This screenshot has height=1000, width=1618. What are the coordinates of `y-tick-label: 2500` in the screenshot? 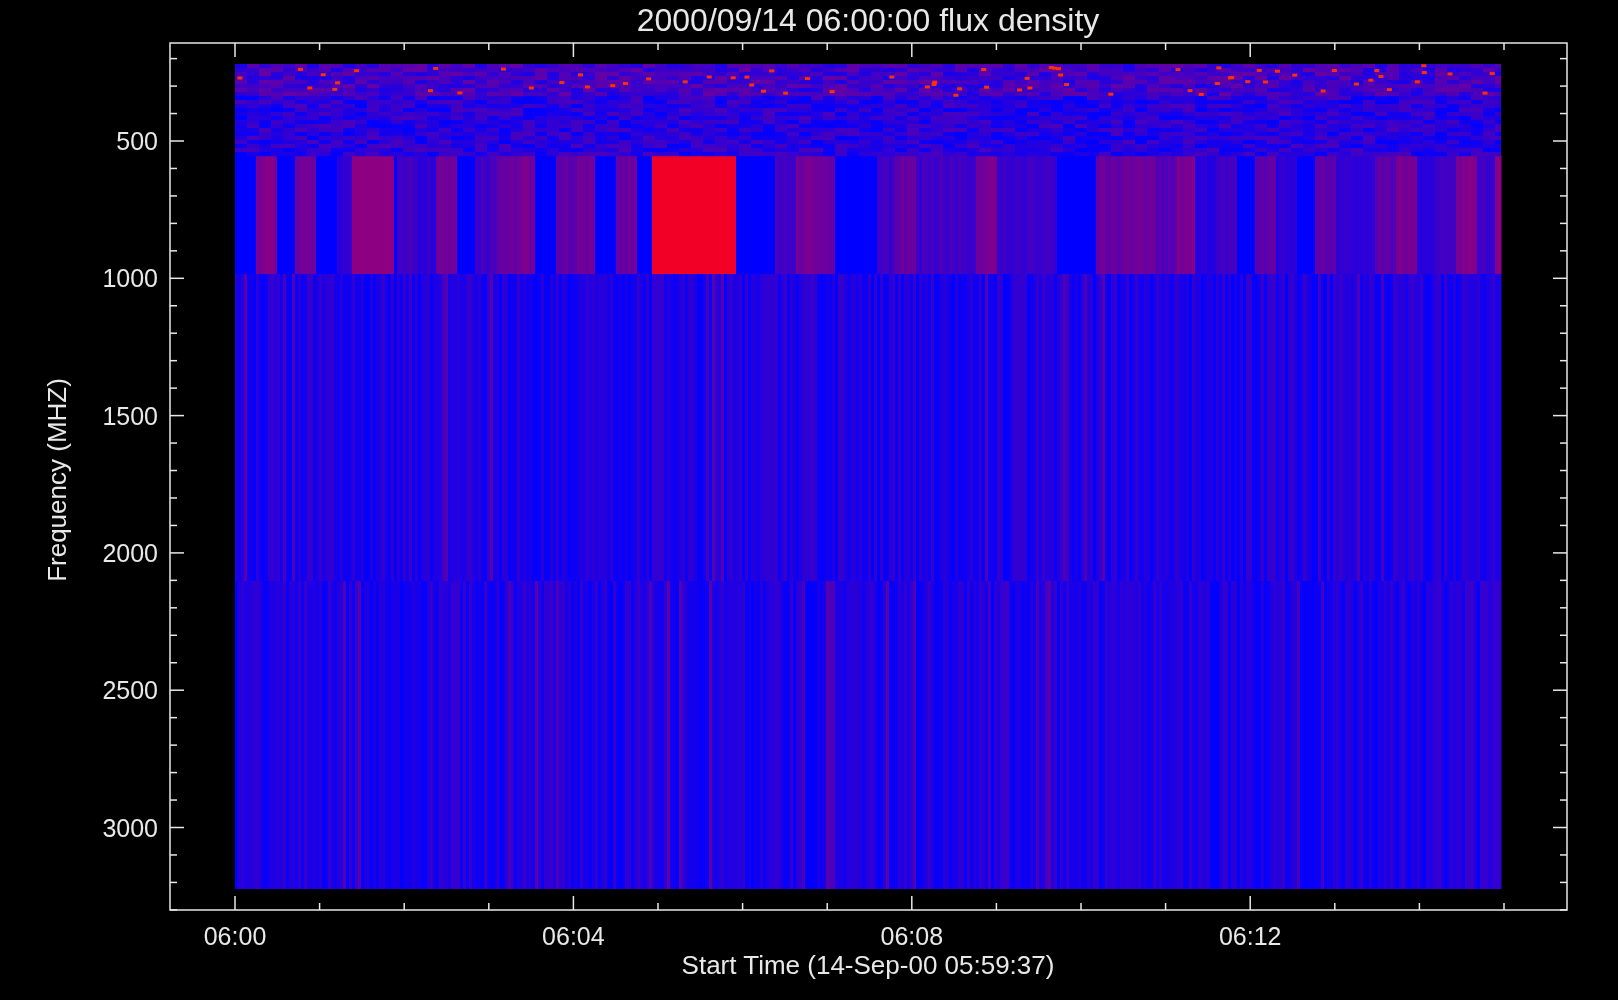 It's located at (130, 690).